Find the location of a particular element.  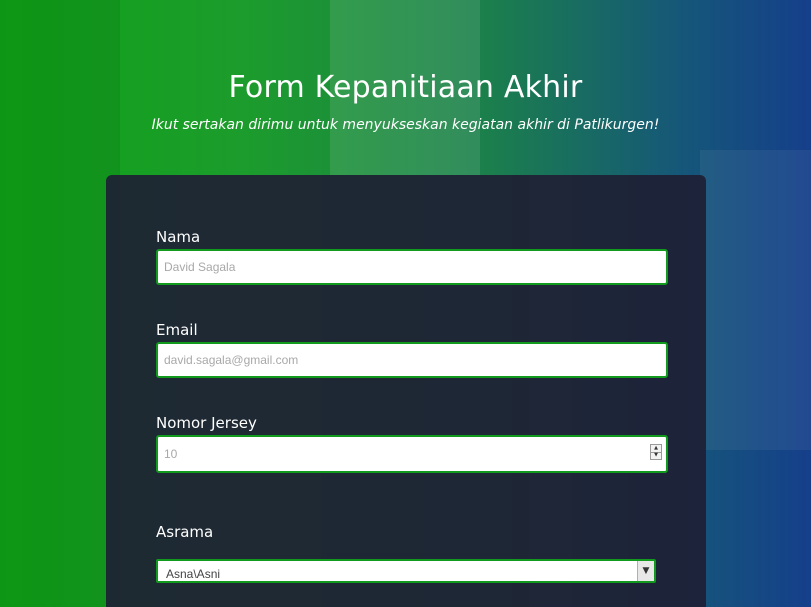

email-label: Email is located at coordinates (177, 330).